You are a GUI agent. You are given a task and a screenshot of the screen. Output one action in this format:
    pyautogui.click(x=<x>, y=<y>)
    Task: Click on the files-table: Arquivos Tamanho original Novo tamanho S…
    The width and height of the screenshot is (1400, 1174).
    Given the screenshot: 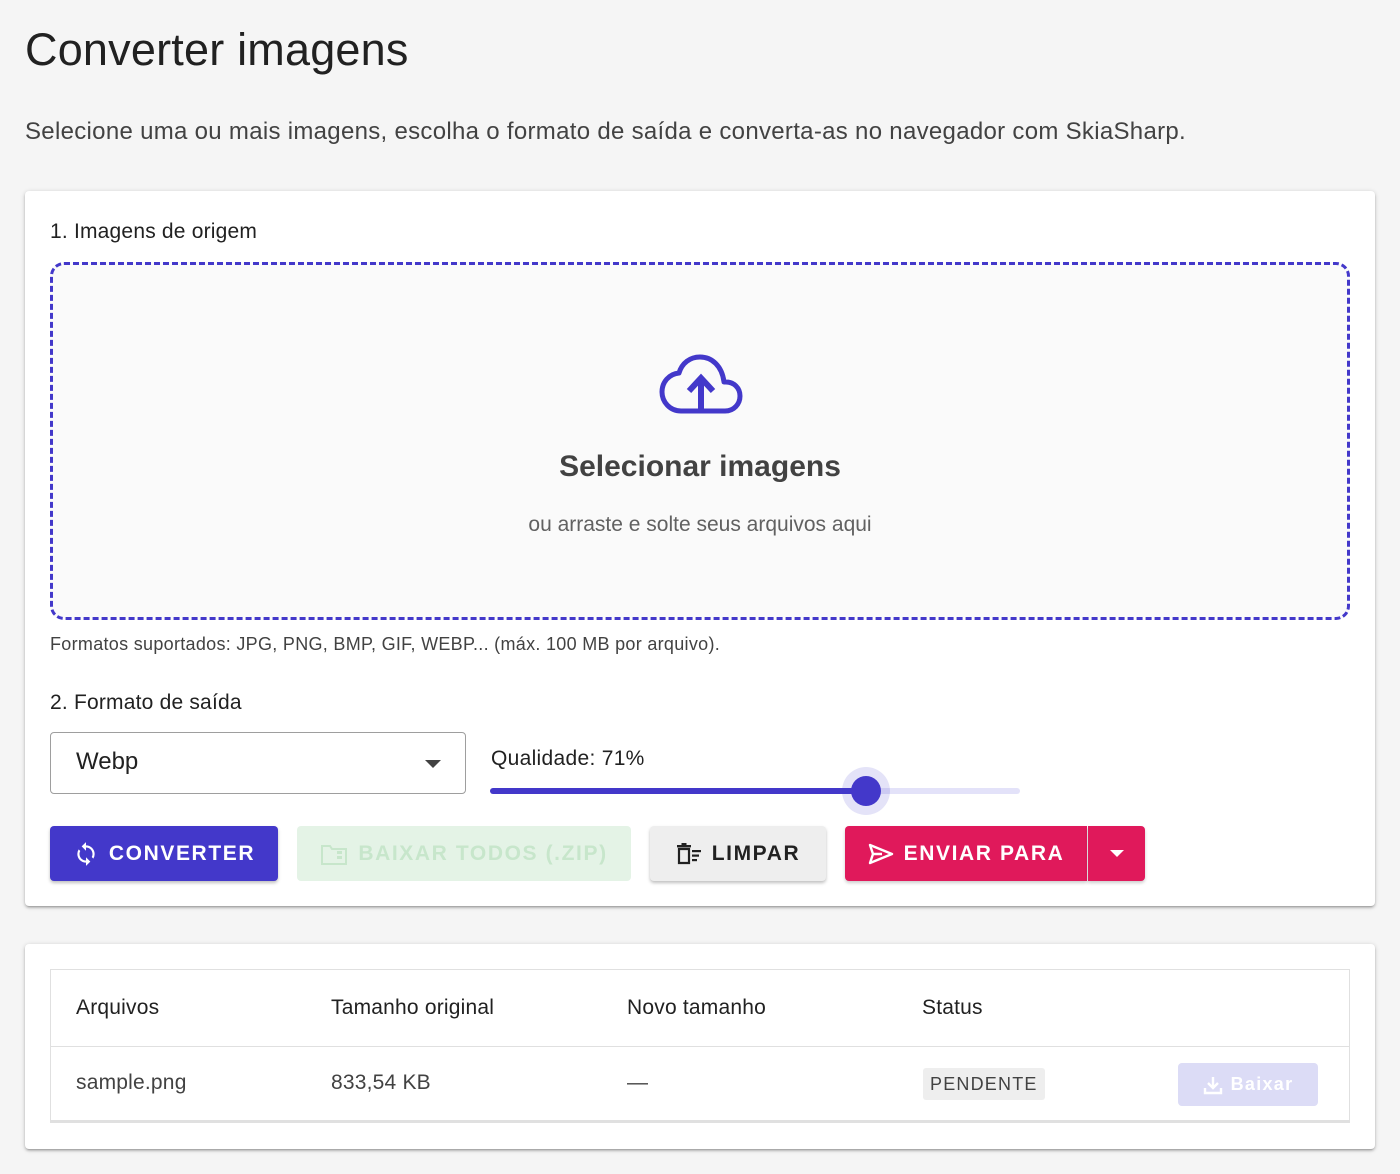 What is the action you would take?
    pyautogui.click(x=700, y=1046)
    